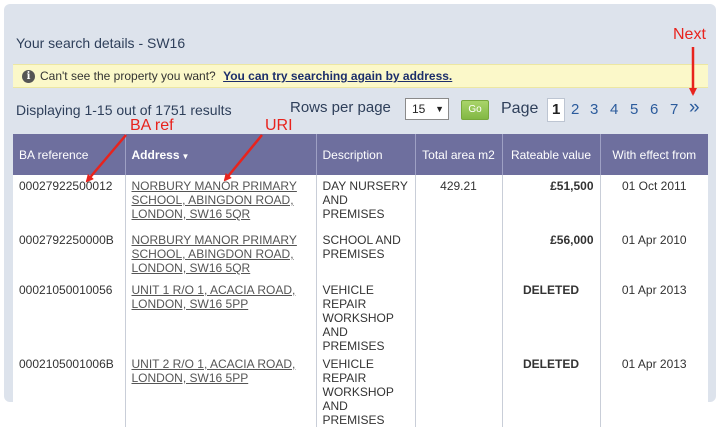 This screenshot has height=427, width=722. Describe the element at coordinates (221, 154) in the screenshot. I see `header-address: Address ▼` at that location.